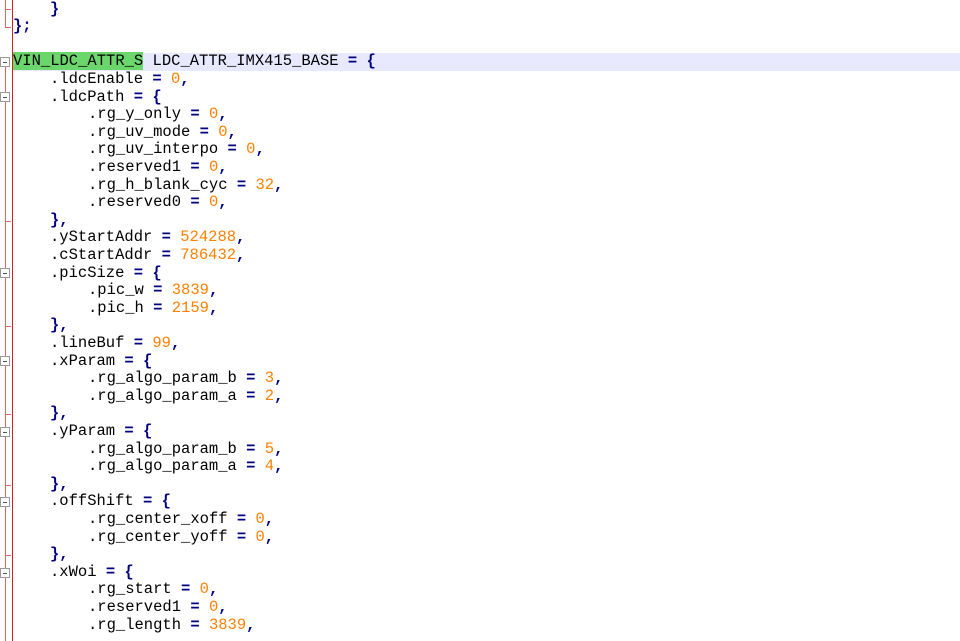  I want to click on code-line: .rg_algo_param_a = 4,, so click(486, 466).